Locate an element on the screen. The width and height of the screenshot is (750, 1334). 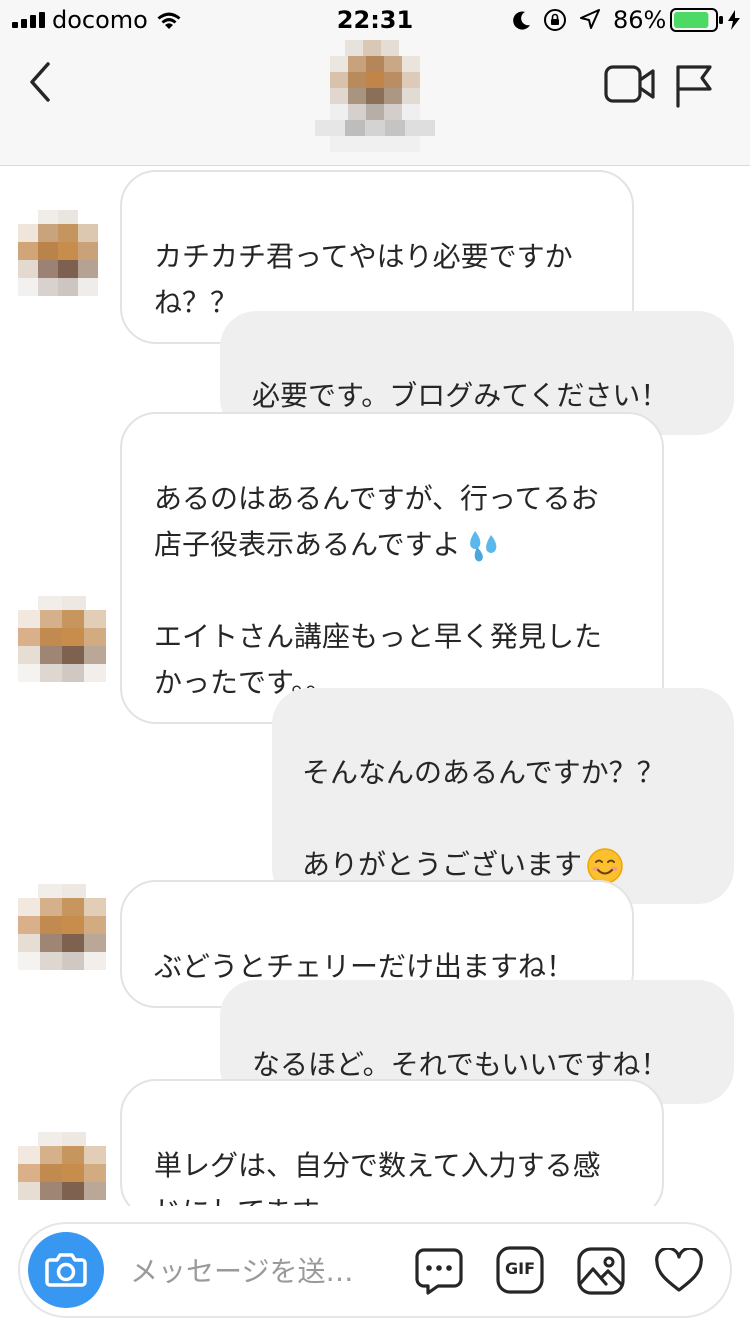
camera-button is located at coordinates (66, 1270).